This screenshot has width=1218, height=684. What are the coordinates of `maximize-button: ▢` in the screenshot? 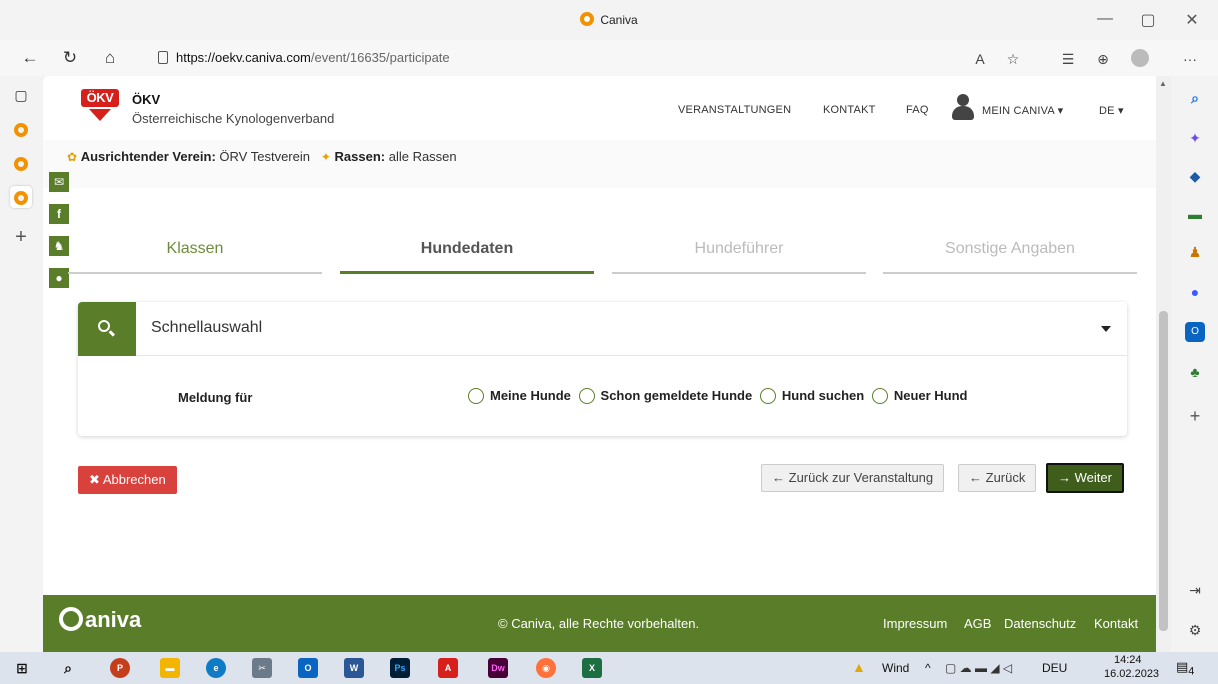 It's located at (1148, 20).